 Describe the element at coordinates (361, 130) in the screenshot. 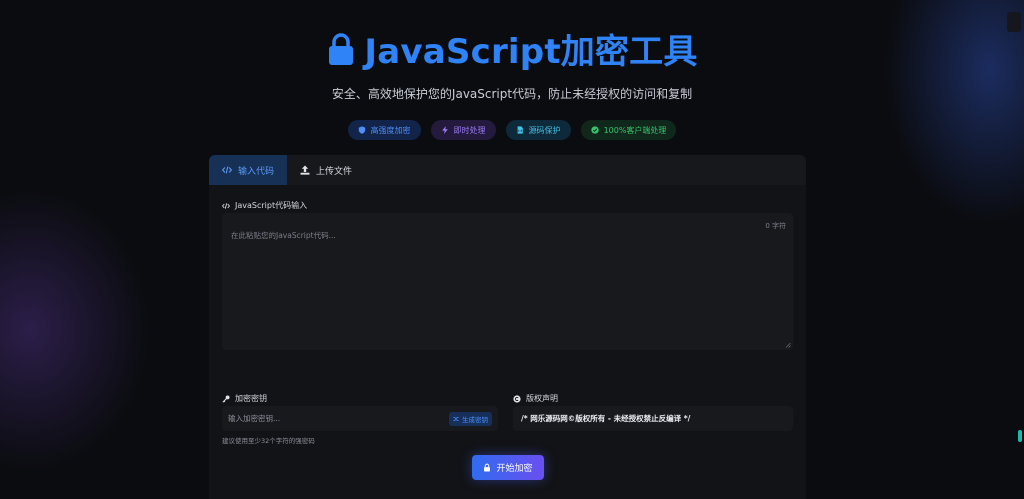

I see `shield-icon` at that location.